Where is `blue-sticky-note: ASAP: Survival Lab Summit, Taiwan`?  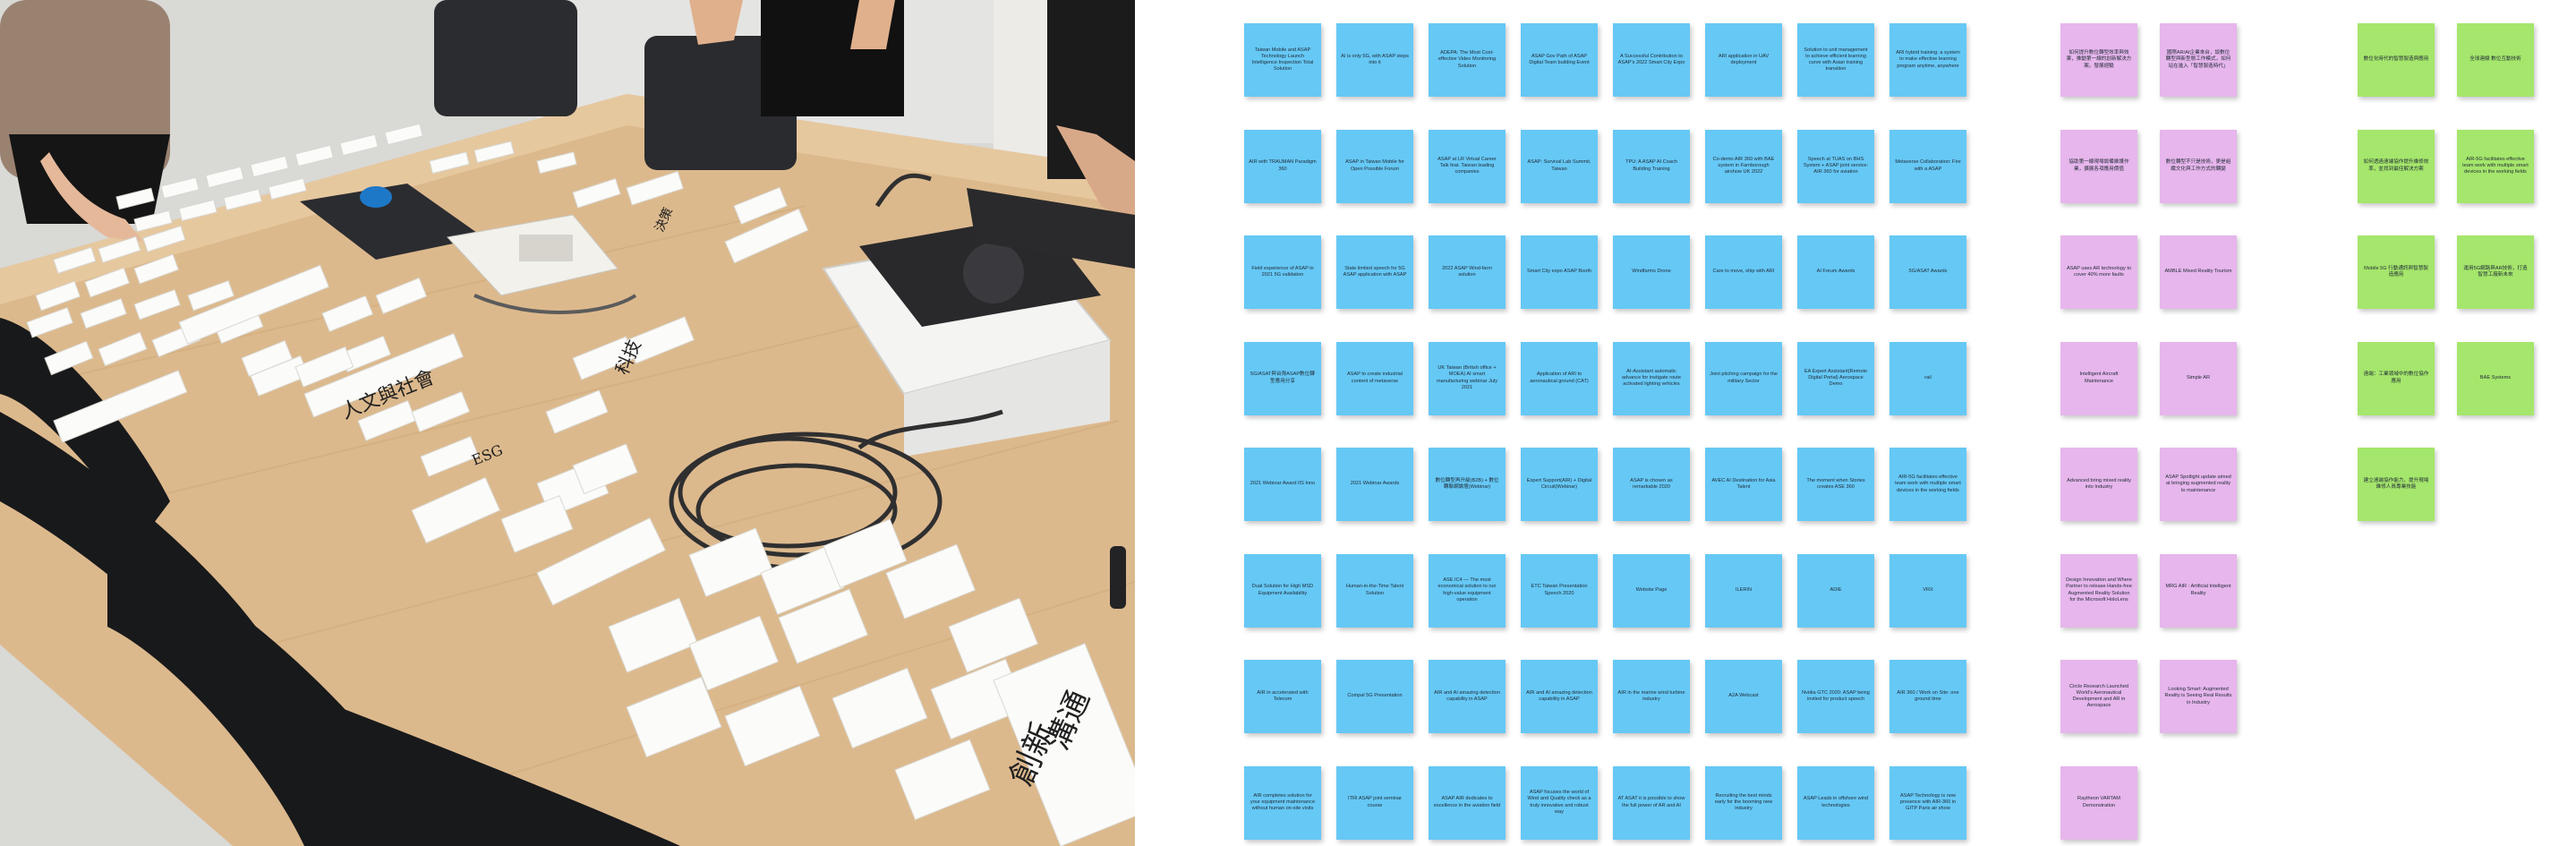 blue-sticky-note: ASAP: Survival Lab Summit, Taiwan is located at coordinates (1559, 166).